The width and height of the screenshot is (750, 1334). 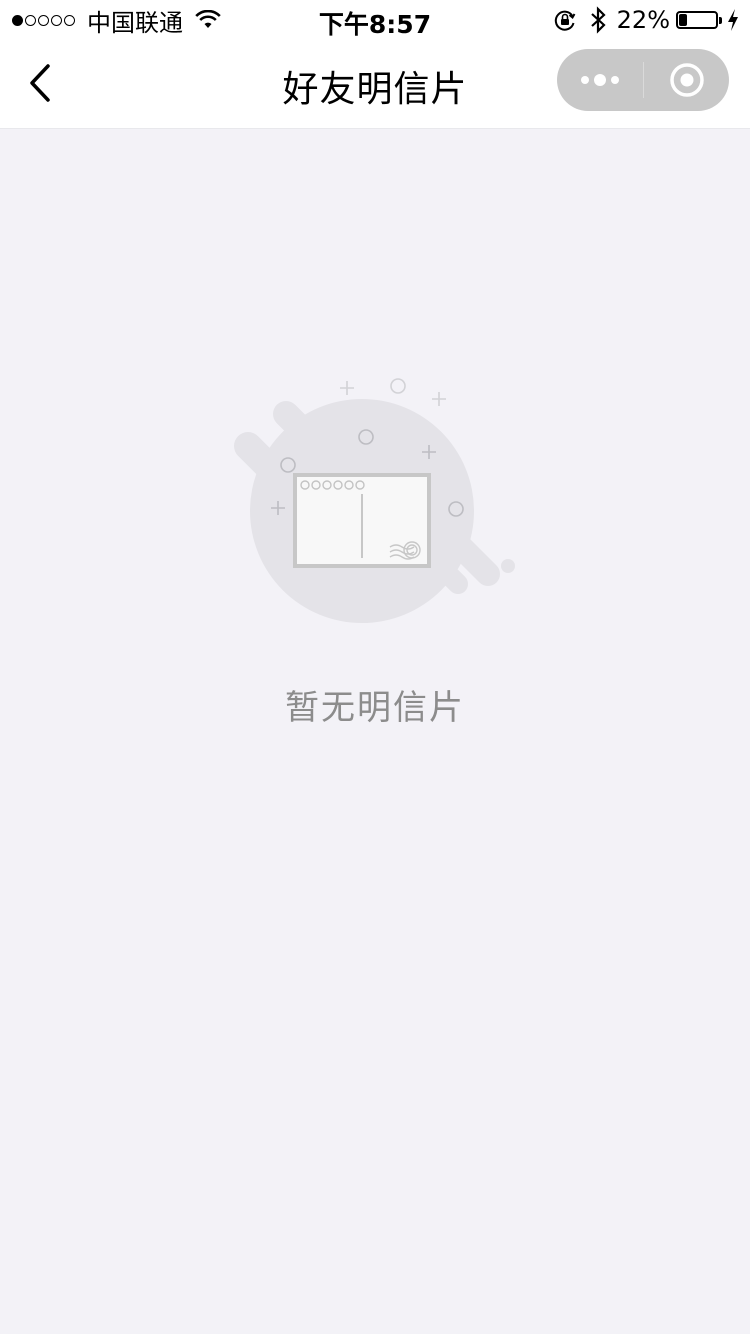 I want to click on mini-program-capsule, so click(x=643, y=80).